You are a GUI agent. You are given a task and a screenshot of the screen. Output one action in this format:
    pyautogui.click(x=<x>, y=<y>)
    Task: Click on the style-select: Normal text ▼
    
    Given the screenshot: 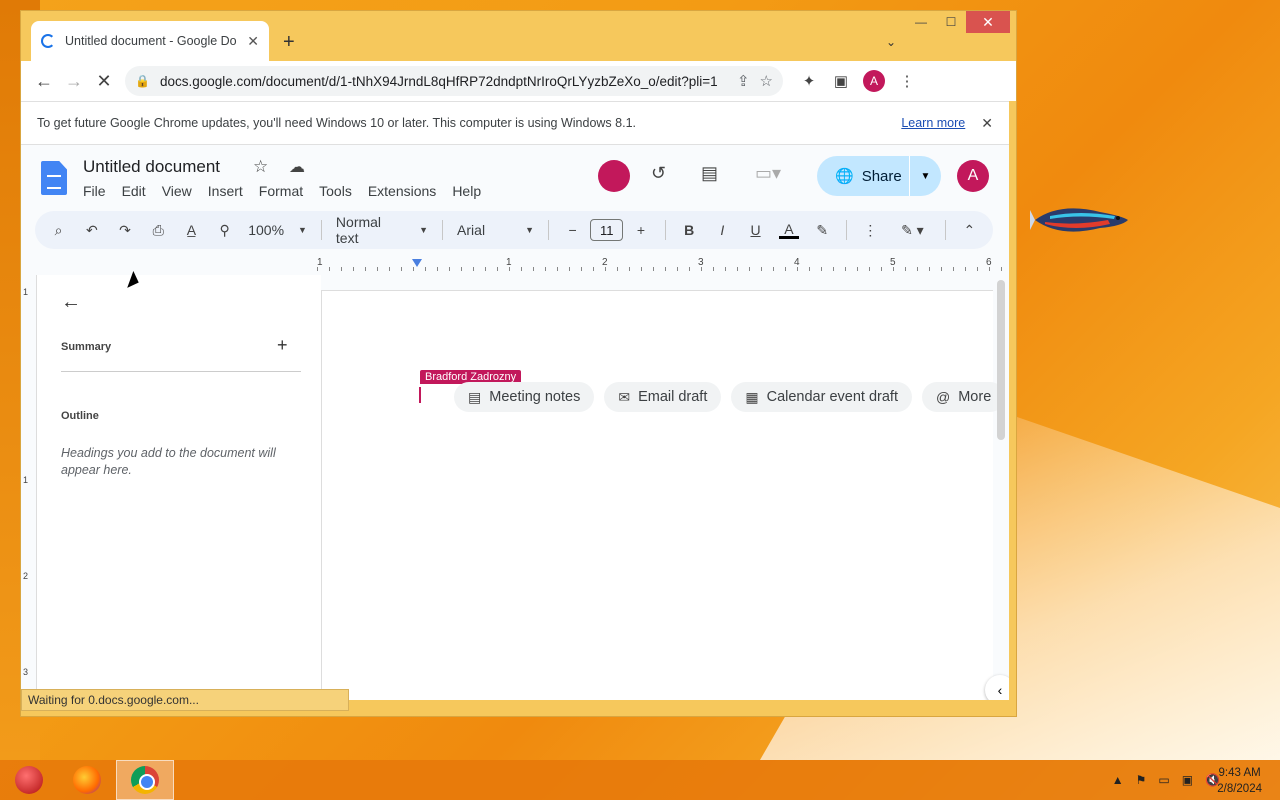 What is the action you would take?
    pyautogui.click(x=382, y=230)
    